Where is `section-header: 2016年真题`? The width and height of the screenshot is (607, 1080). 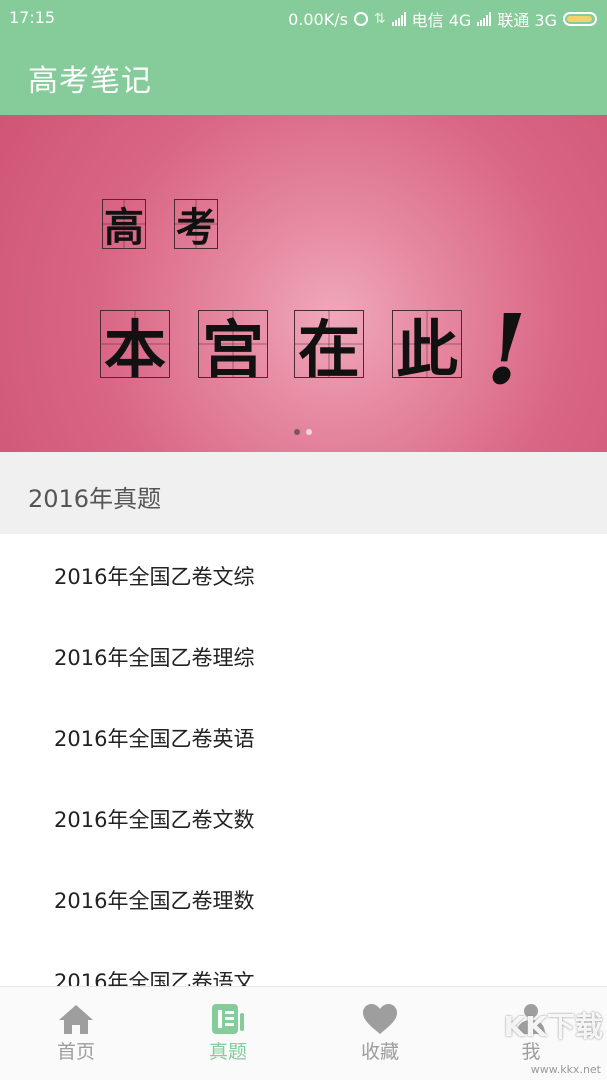
section-header: 2016年真题 is located at coordinates (303, 493).